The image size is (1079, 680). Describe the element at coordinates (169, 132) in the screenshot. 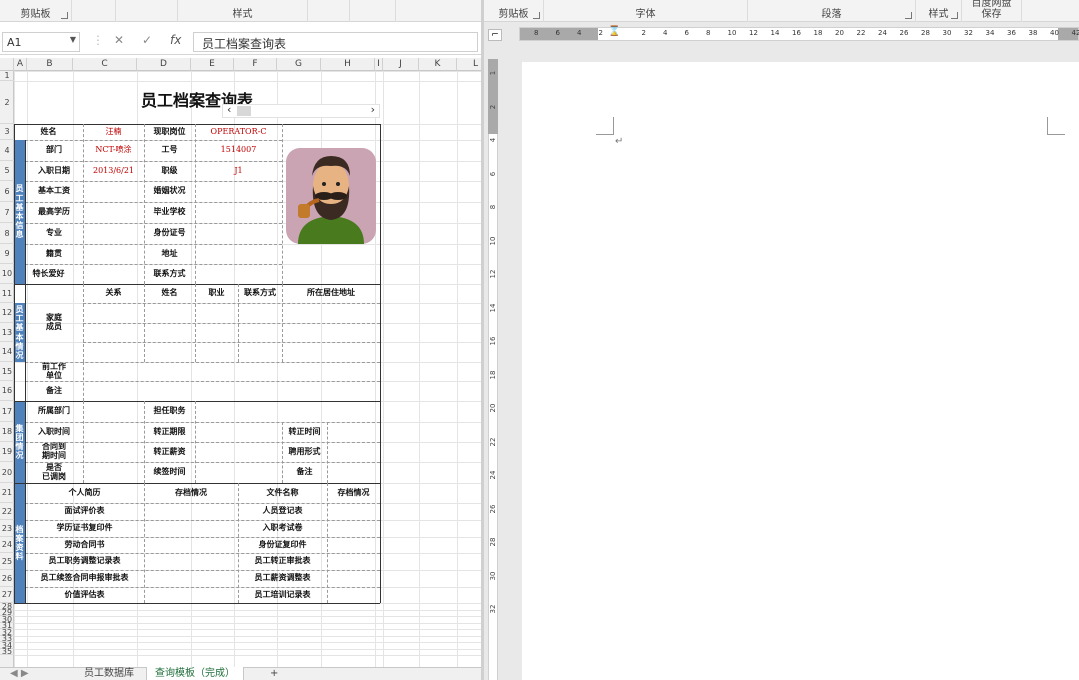

I see `position-label: 现职岗位` at that location.